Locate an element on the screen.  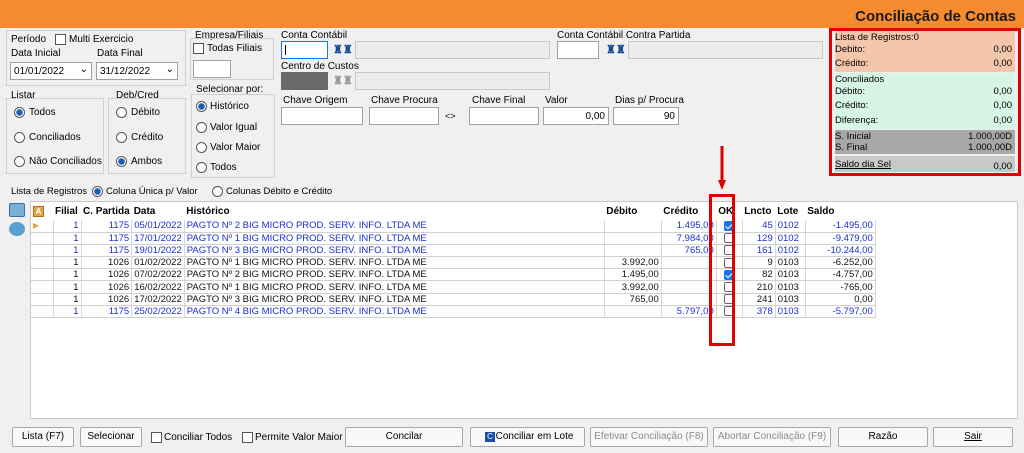
c-debito-label: Débito: is located at coordinates (850, 91).